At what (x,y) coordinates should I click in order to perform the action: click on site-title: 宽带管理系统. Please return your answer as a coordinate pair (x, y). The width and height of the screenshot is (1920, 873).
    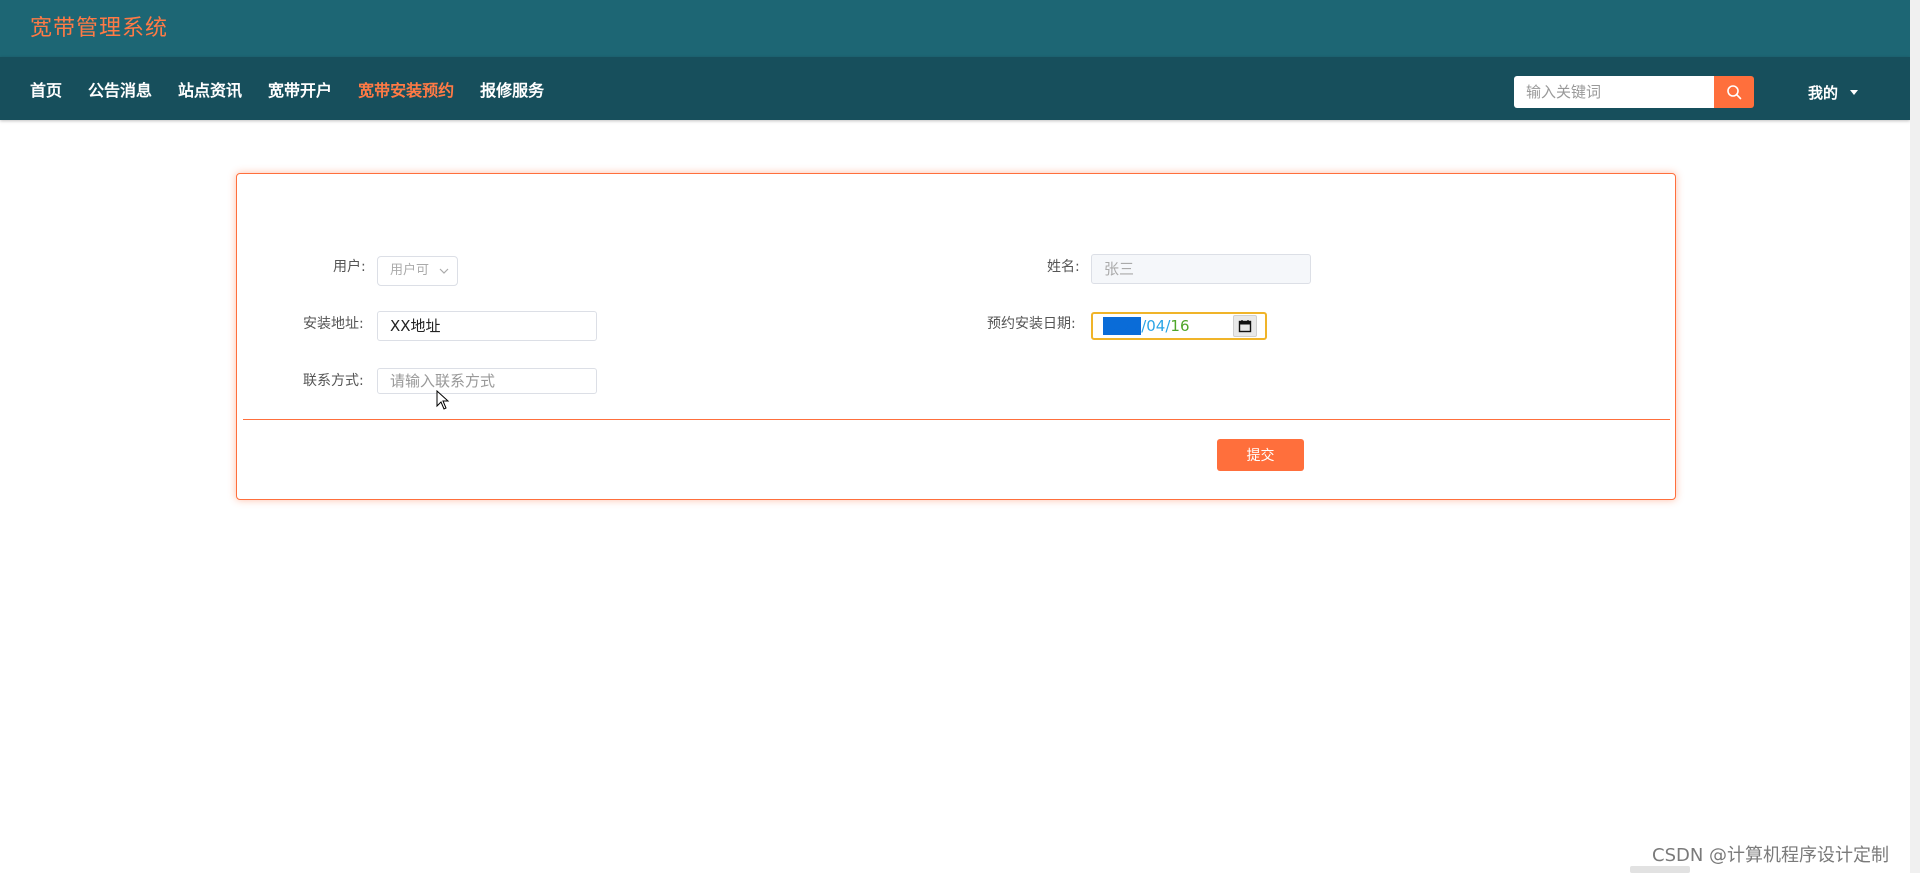
    Looking at the image, I should click on (99, 28).